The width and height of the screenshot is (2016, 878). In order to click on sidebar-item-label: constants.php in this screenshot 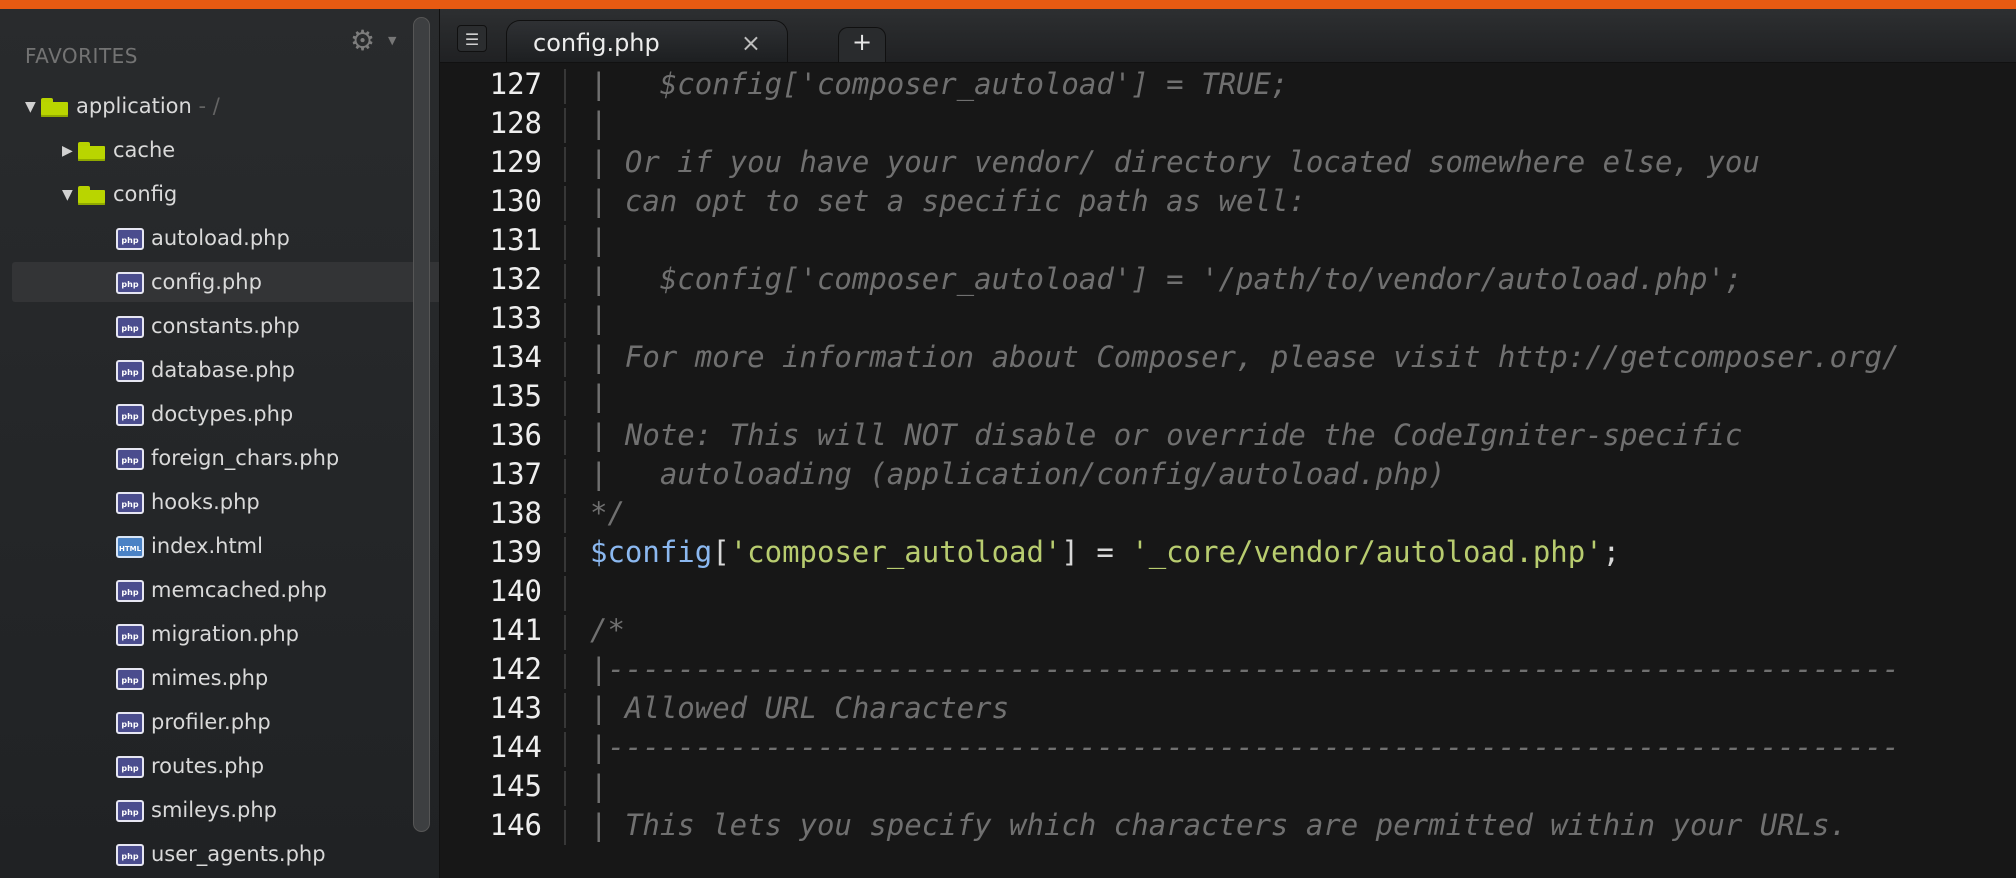, I will do `click(225, 326)`.